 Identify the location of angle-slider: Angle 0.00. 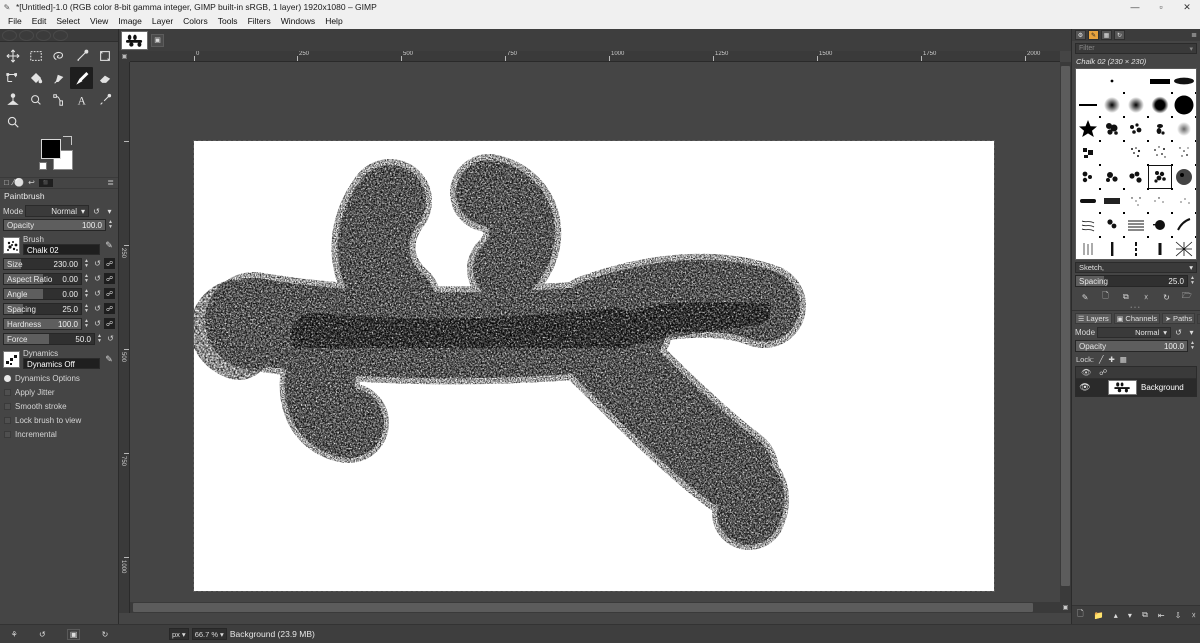
(42, 293).